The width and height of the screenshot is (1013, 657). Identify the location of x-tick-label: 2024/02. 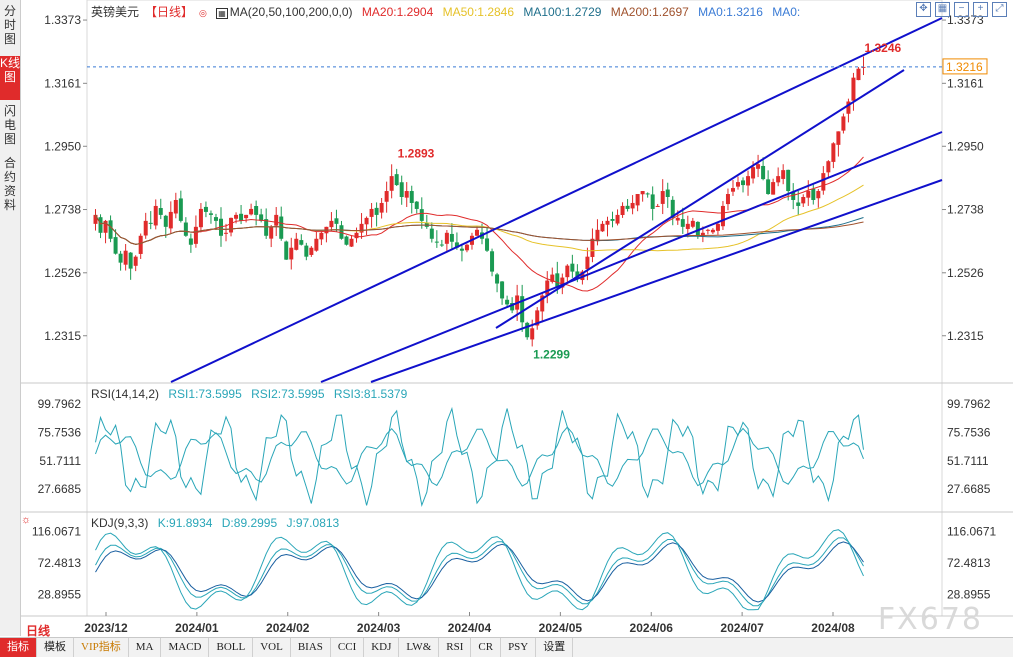
(288, 628).